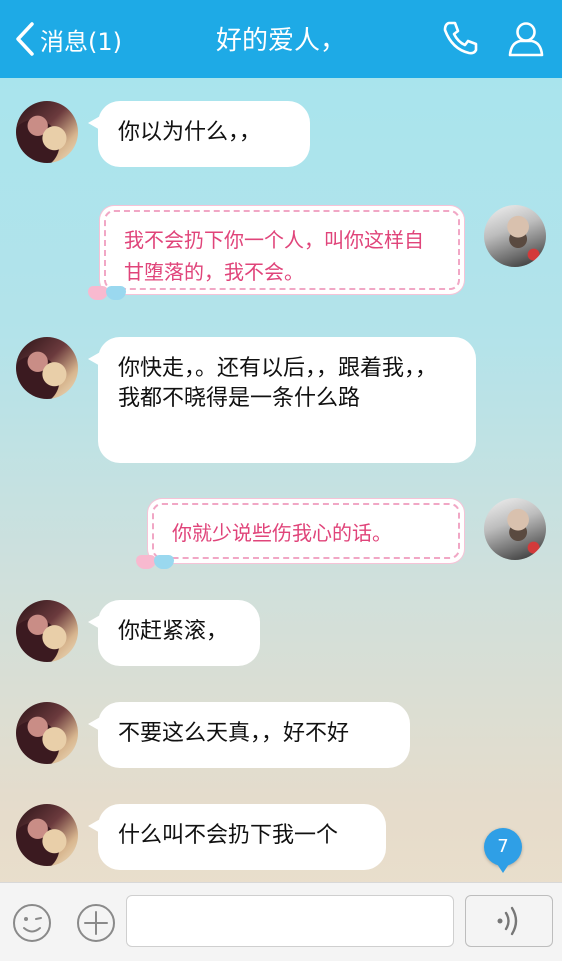 This screenshot has width=562, height=961. Describe the element at coordinates (96, 923) in the screenshot. I see `plus-icon` at that location.